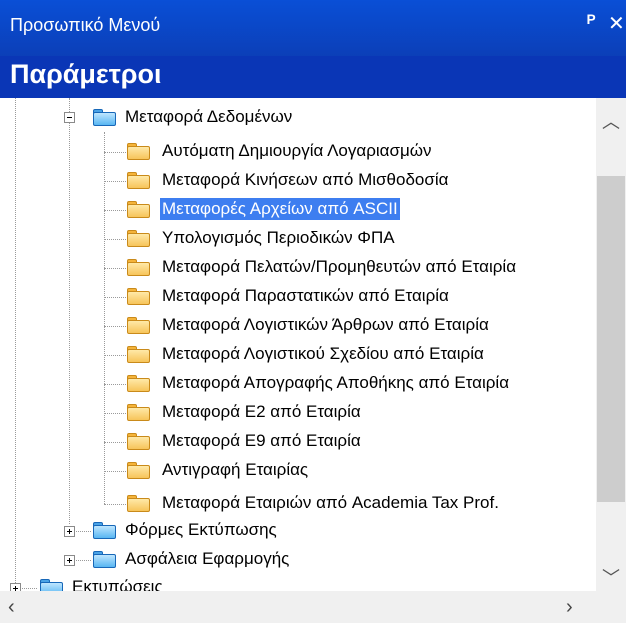 This screenshot has height=623, width=626. I want to click on close-icon: ✕, so click(616, 23).